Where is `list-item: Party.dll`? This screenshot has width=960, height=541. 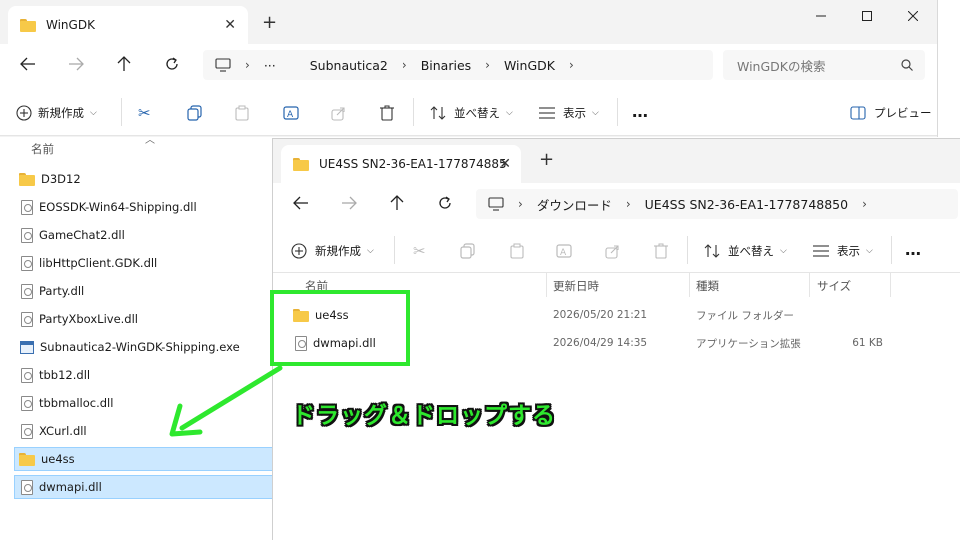 list-item: Party.dll is located at coordinates (145, 291).